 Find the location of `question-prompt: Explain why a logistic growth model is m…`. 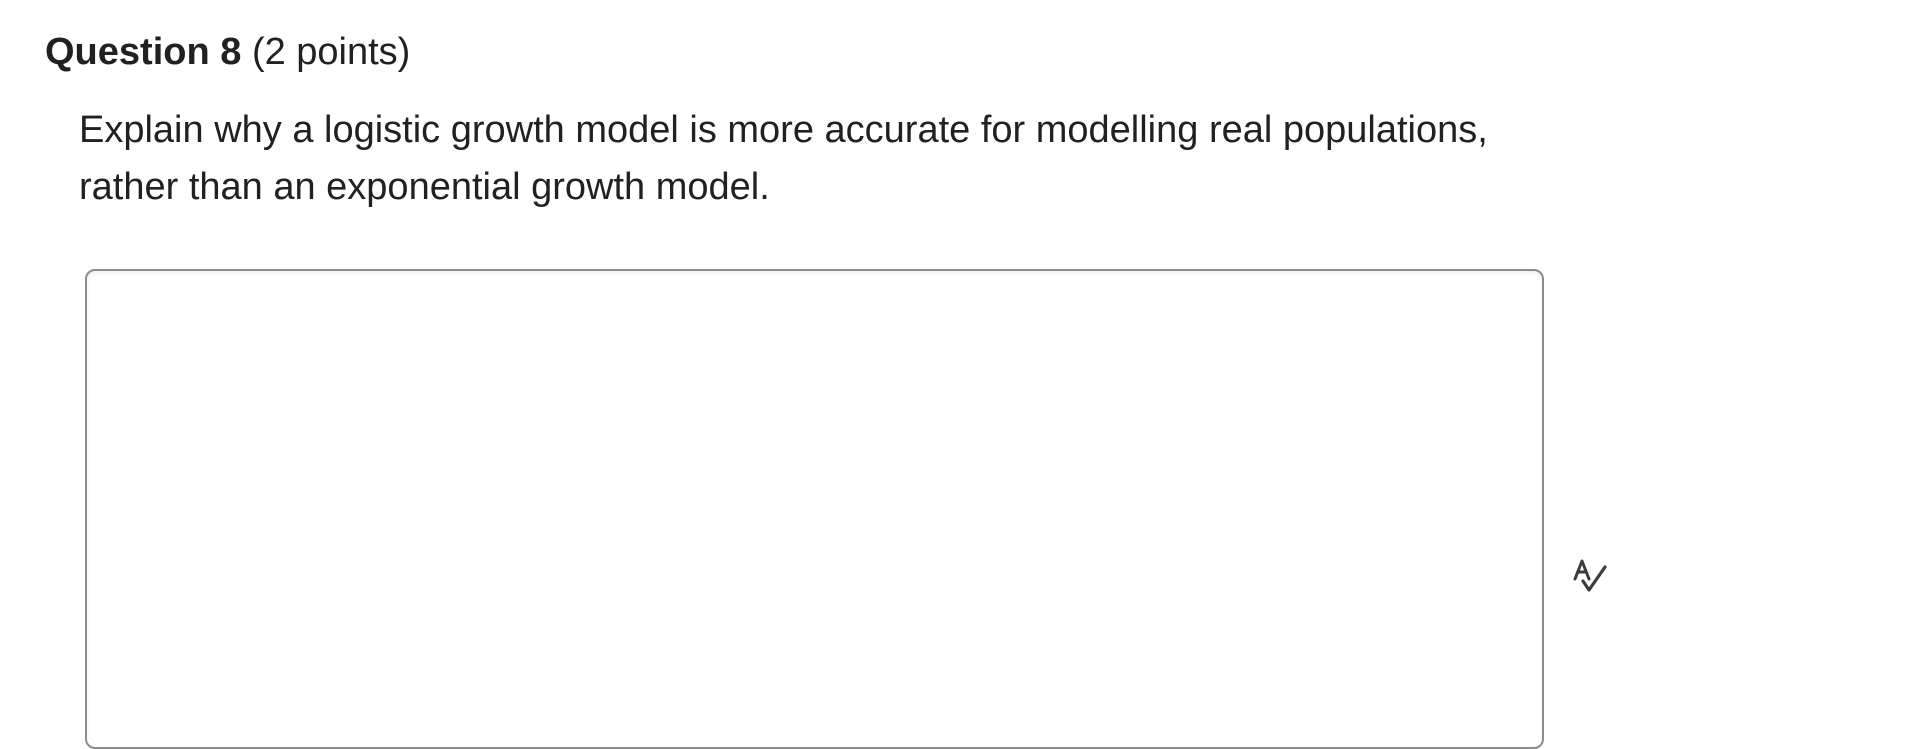

question-prompt: Explain why a logistic growth model is m… is located at coordinates (783, 158).